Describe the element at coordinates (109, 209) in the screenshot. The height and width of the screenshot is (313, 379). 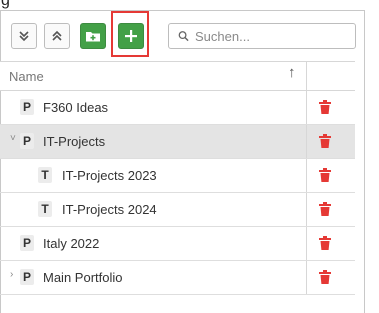
I see `row-label: IT-Projects 2024` at that location.